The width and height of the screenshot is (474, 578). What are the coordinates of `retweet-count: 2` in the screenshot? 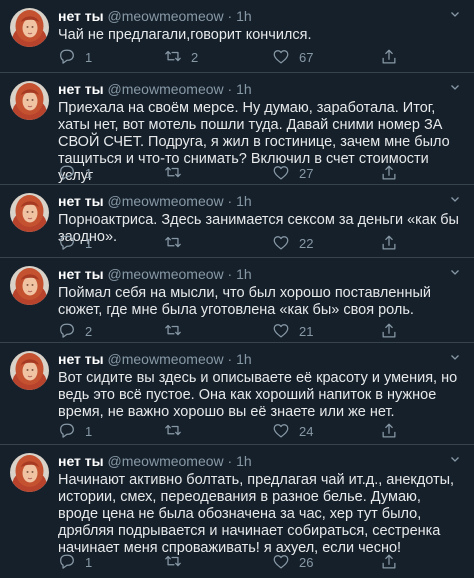 It's located at (195, 57).